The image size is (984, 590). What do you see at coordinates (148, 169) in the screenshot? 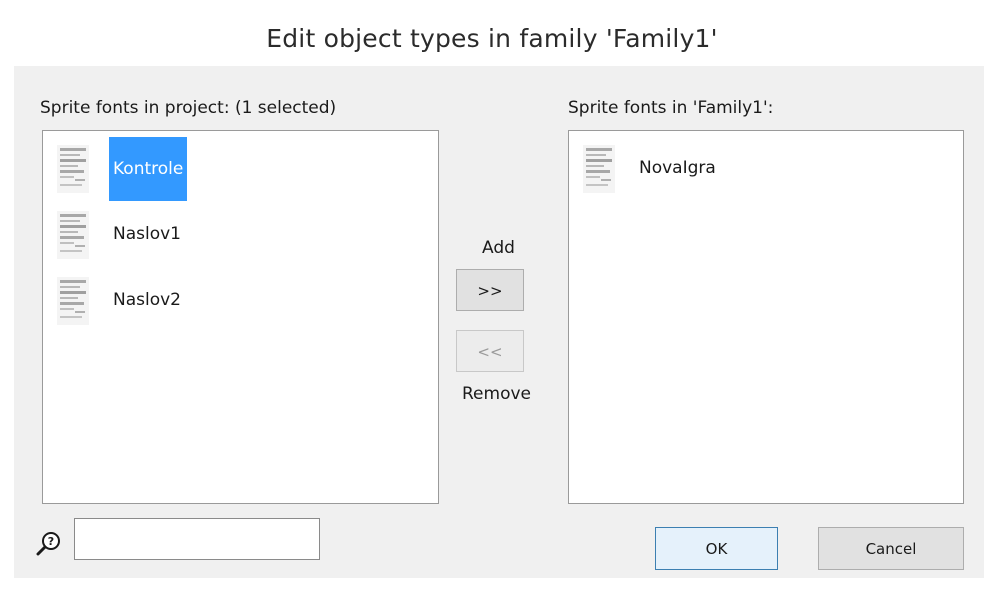
I see `list-item-label: Kontrole` at bounding box center [148, 169].